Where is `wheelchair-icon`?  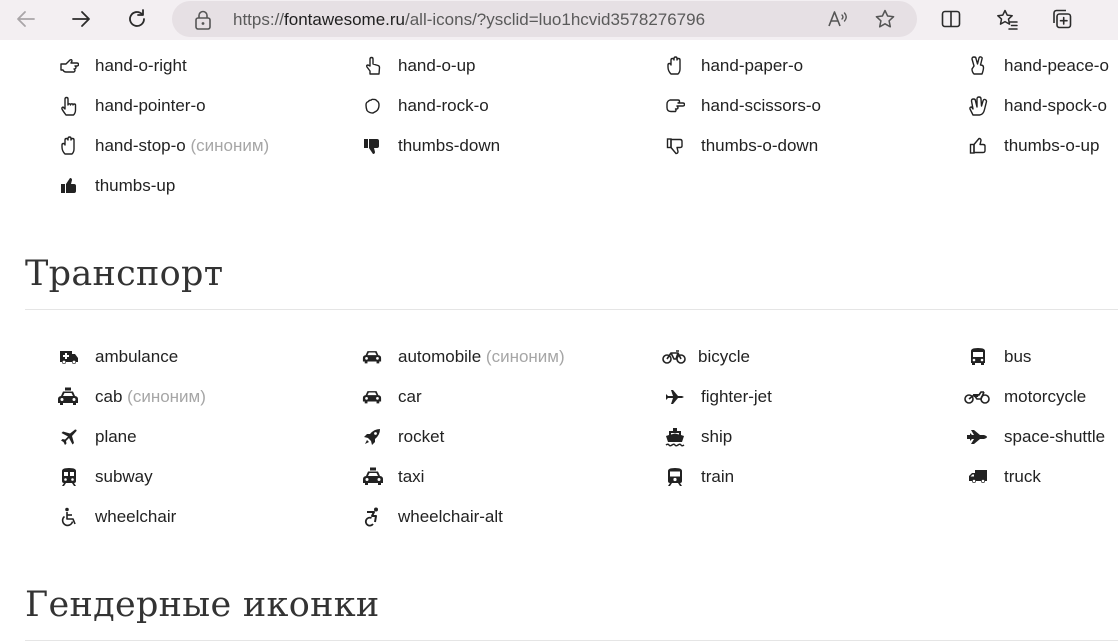 wheelchair-icon is located at coordinates (69, 517).